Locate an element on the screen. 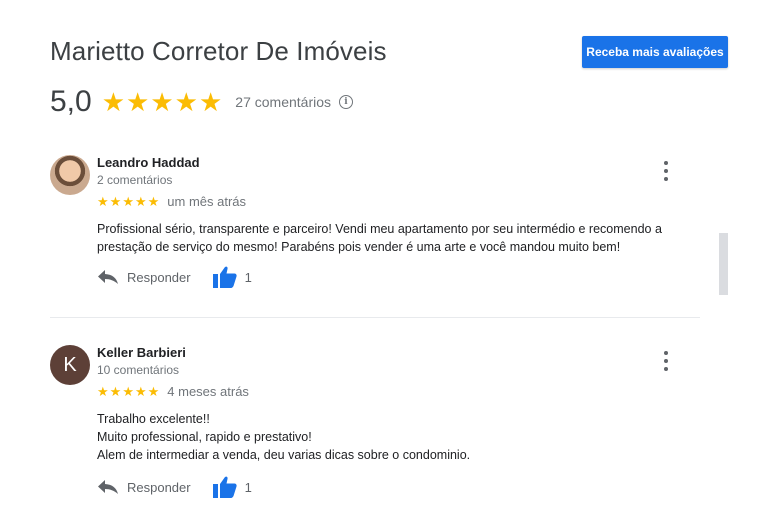 The image size is (778, 525). summary-stars: ★ ★ ★ ★ ★ is located at coordinates (163, 102).